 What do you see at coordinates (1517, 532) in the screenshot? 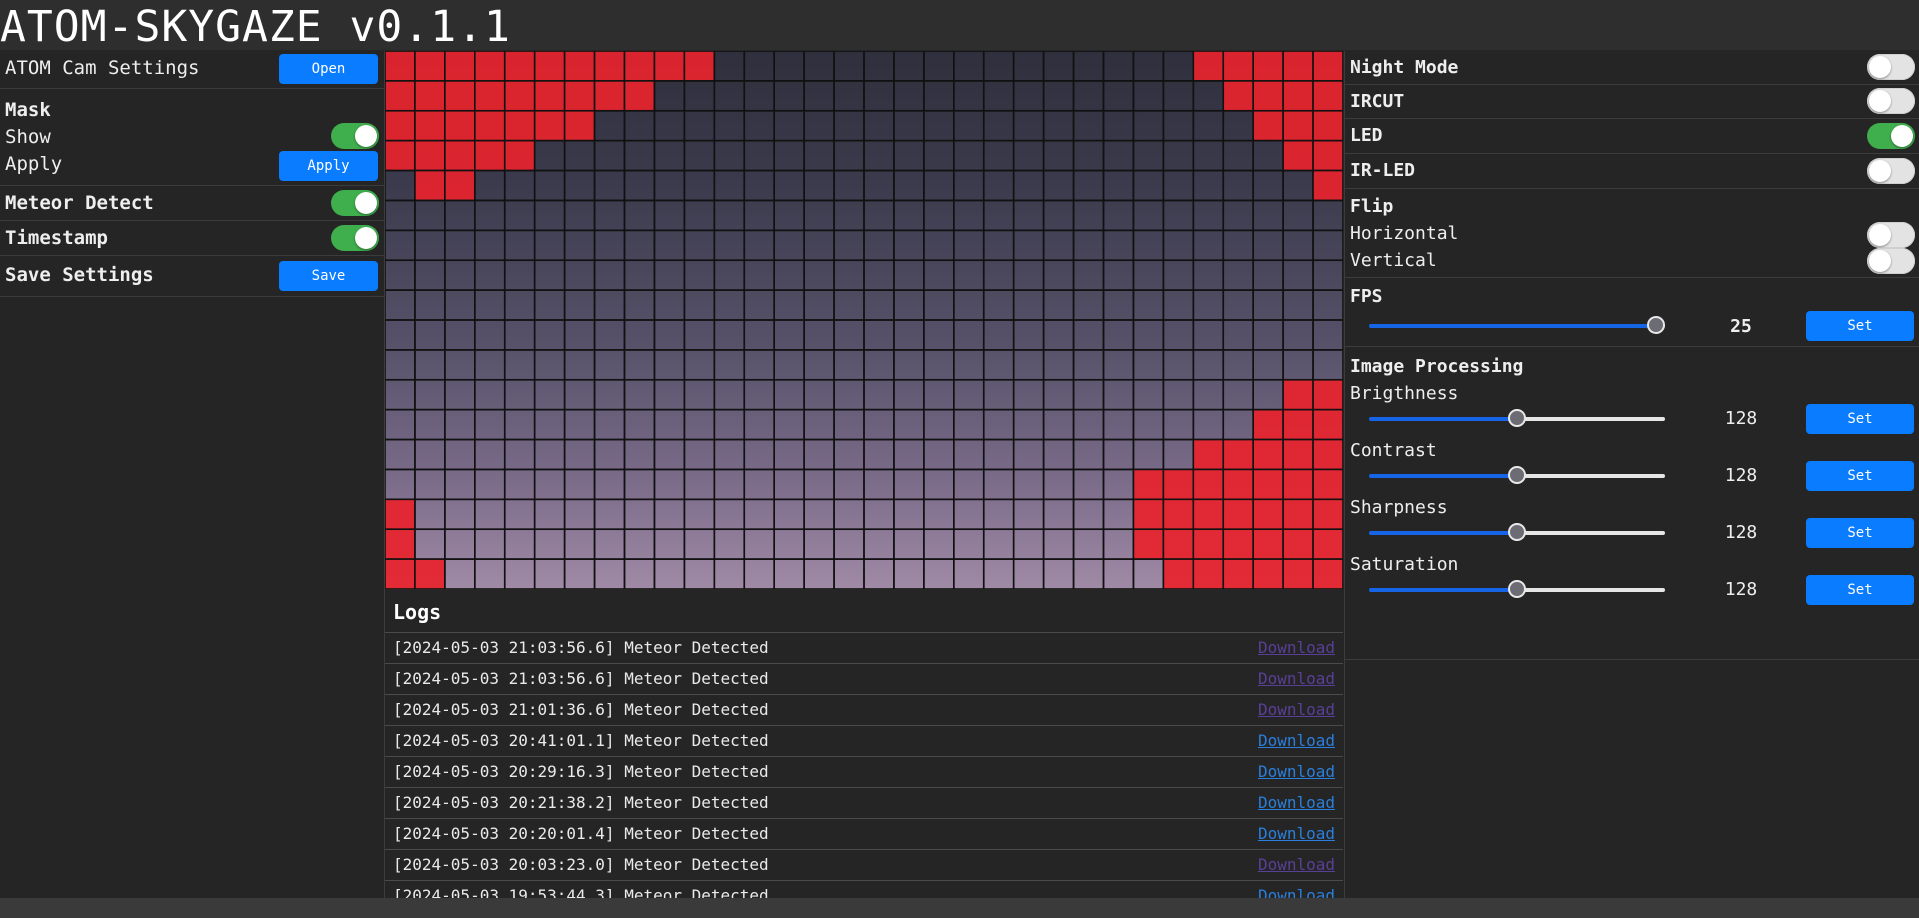
I see `sharpness-slider` at bounding box center [1517, 532].